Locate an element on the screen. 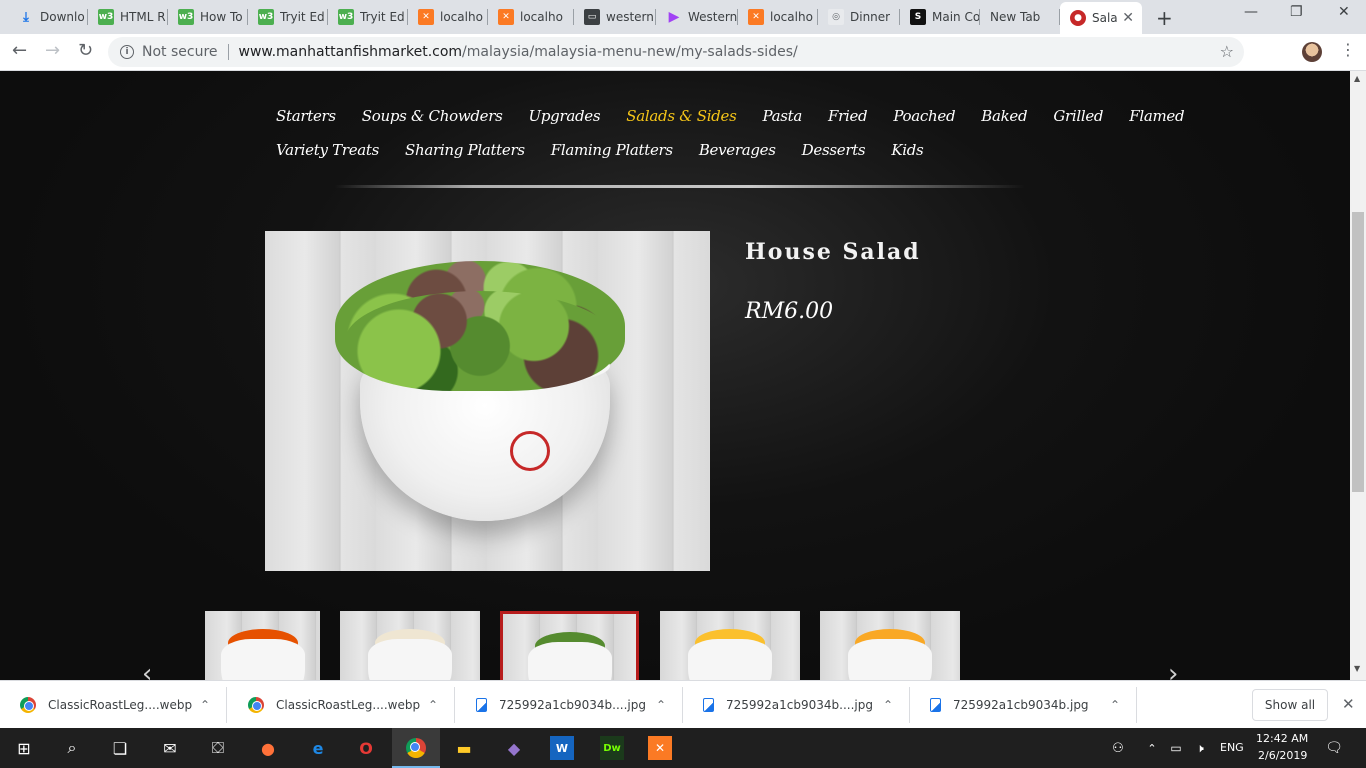 This screenshot has width=1366, height=768. reload-icon: ↻ is located at coordinates (85, 50).